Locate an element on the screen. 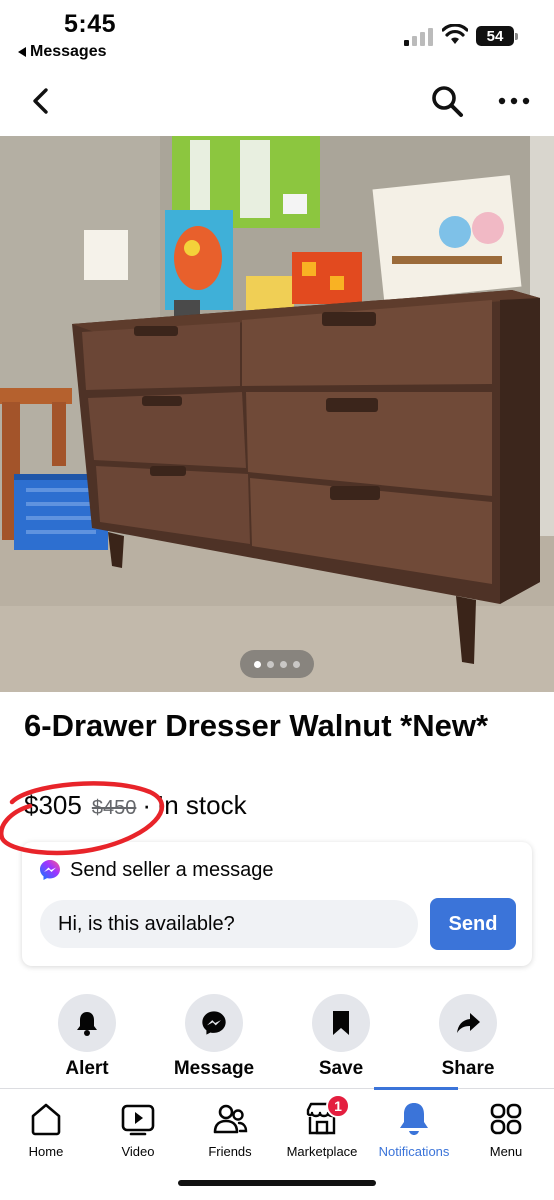 This screenshot has width=554, height=1200. back-to-app-link: Messages is located at coordinates (62, 52).